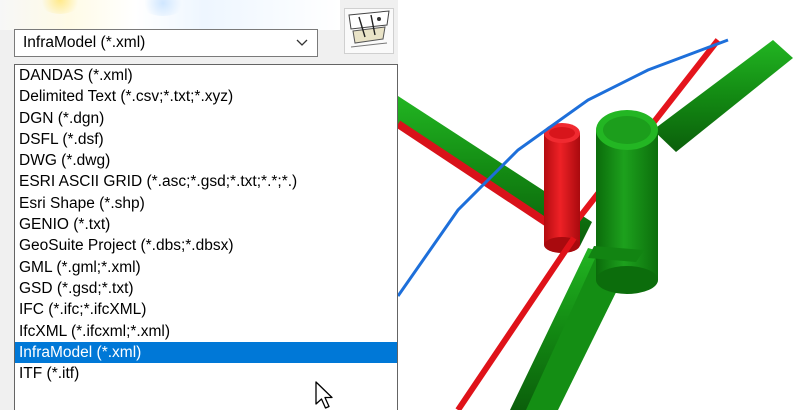  What do you see at coordinates (166, 43) in the screenshot?
I see `file-format-combobox: InfraModel (*.xml)` at bounding box center [166, 43].